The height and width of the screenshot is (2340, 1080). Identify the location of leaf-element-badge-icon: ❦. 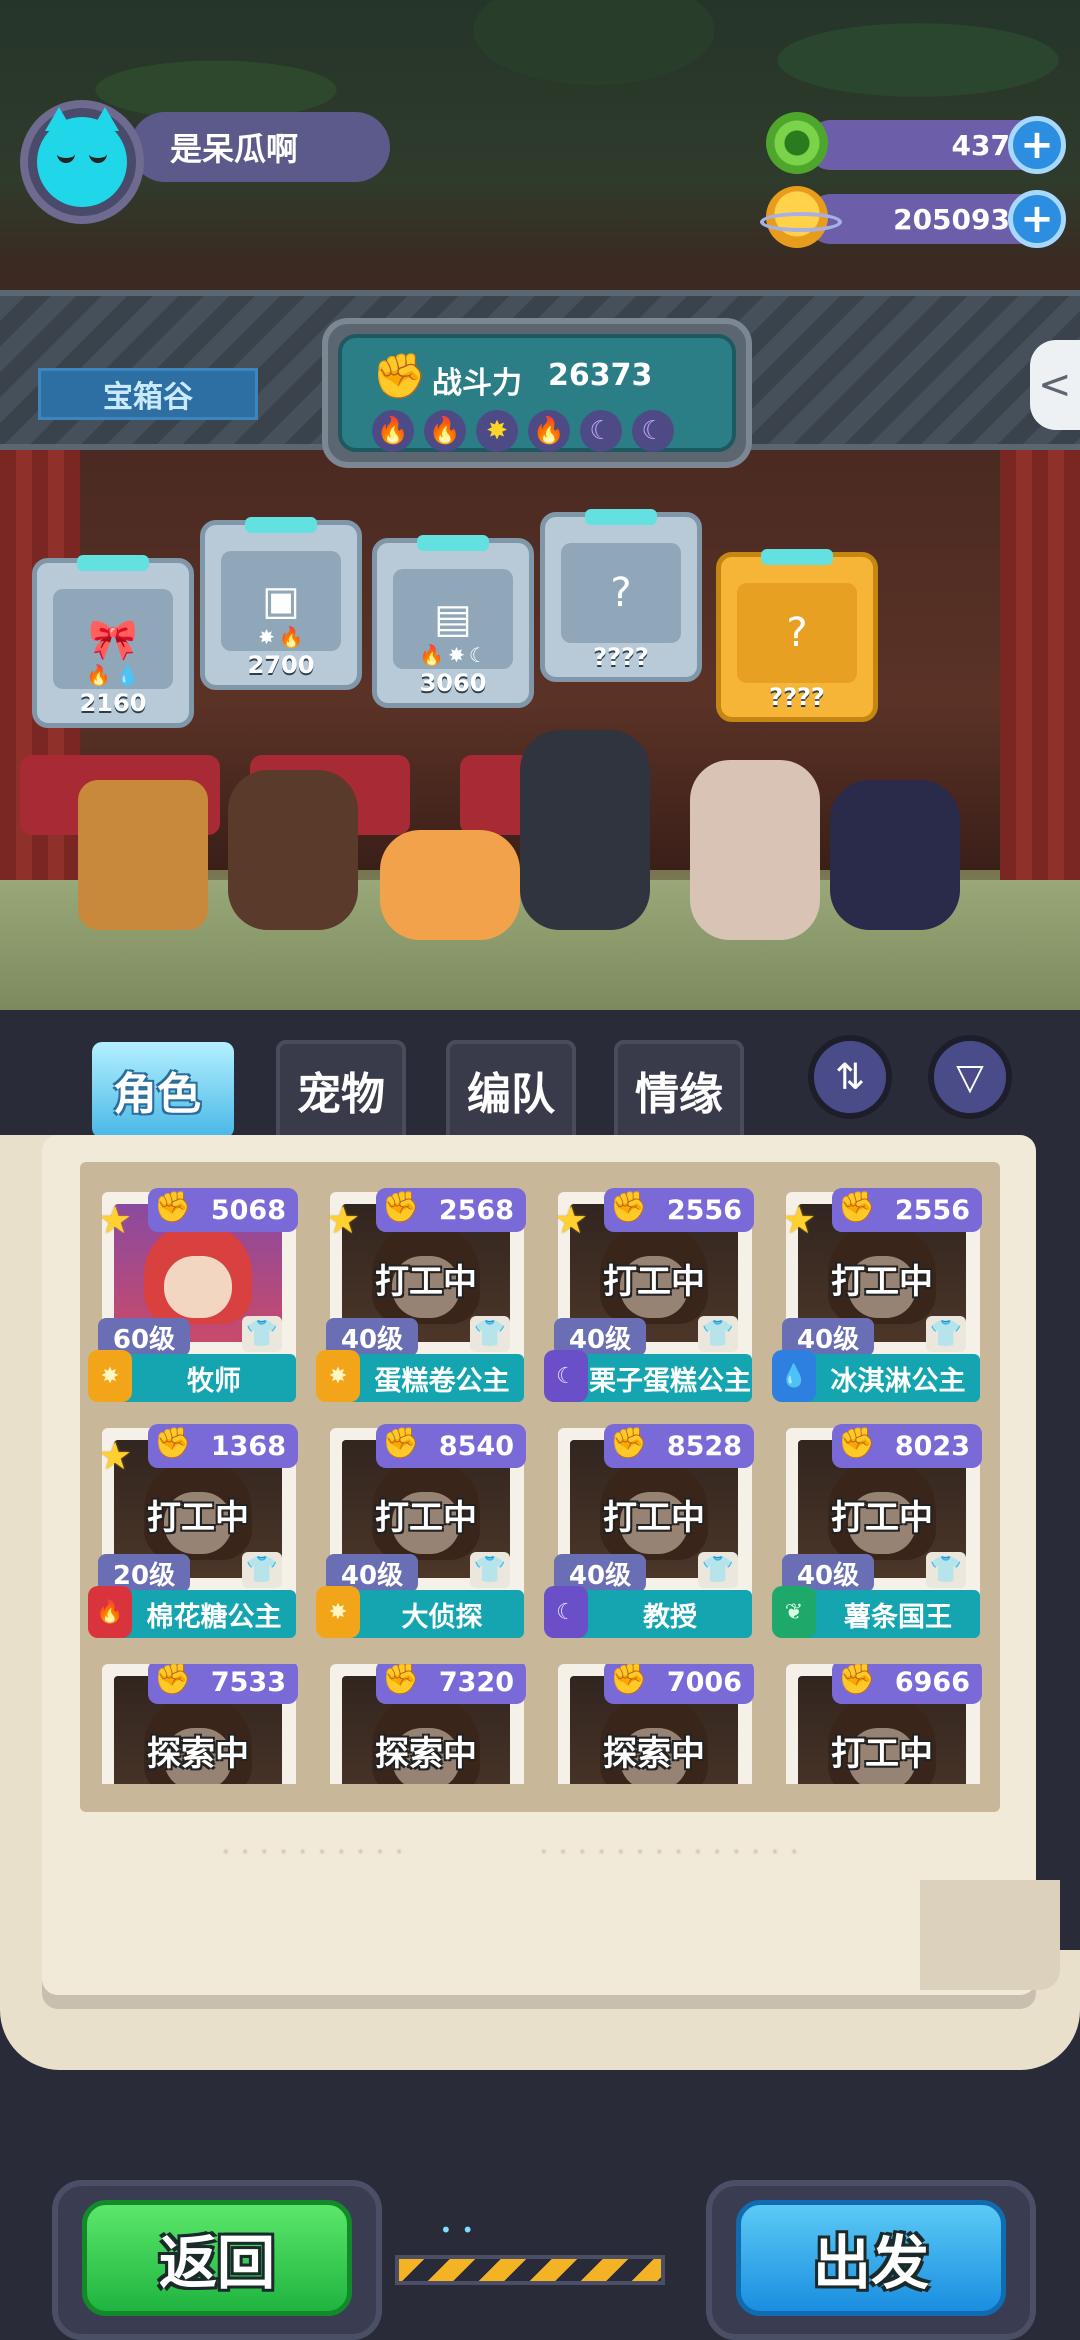
(794, 1612).